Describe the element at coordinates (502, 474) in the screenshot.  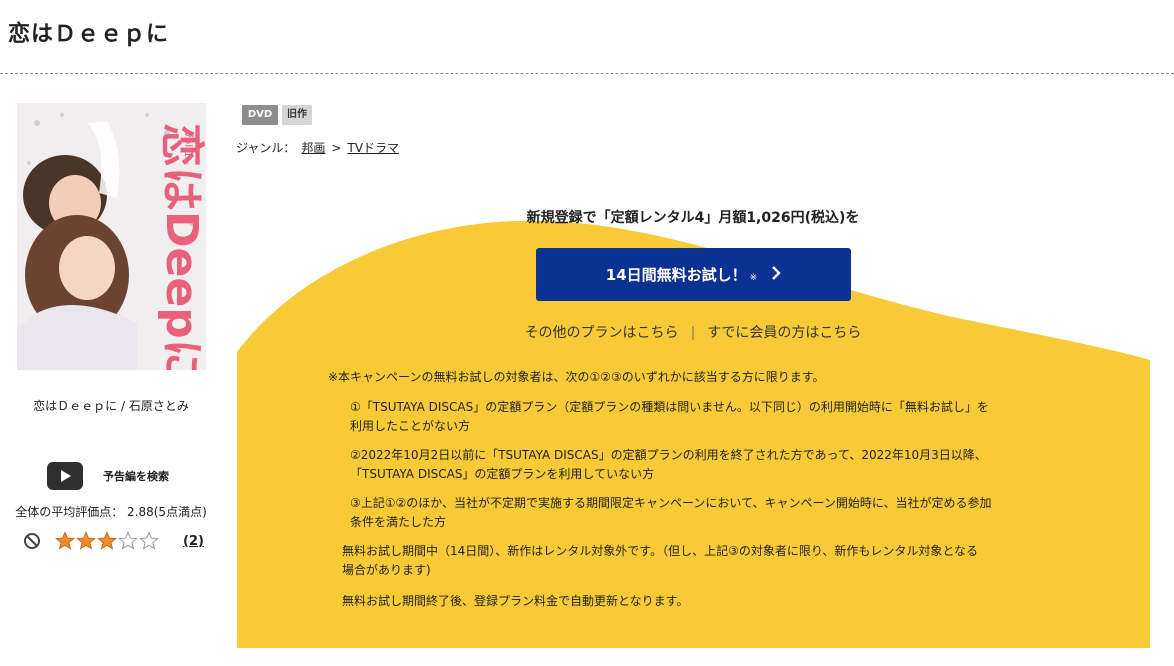
I see `note-item-2-line-2: 「TSUTAYA DISCAS」の定額プランを利用していない方` at that location.